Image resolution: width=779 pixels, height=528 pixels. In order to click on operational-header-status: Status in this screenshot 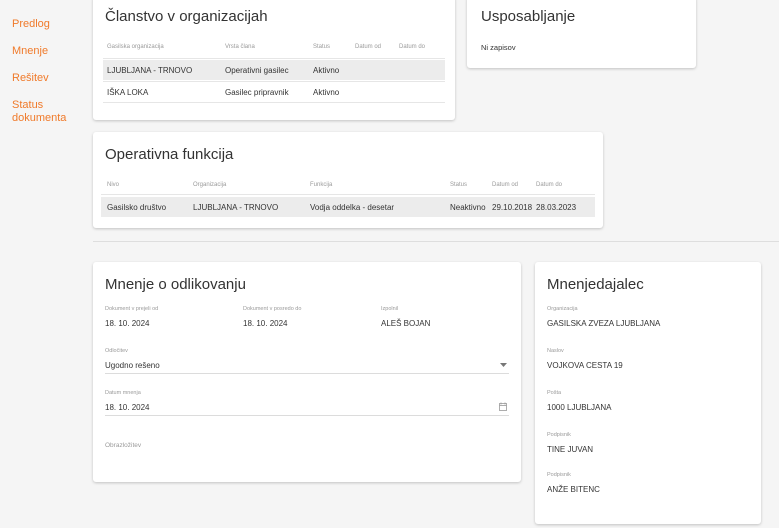, I will do `click(459, 185)`.